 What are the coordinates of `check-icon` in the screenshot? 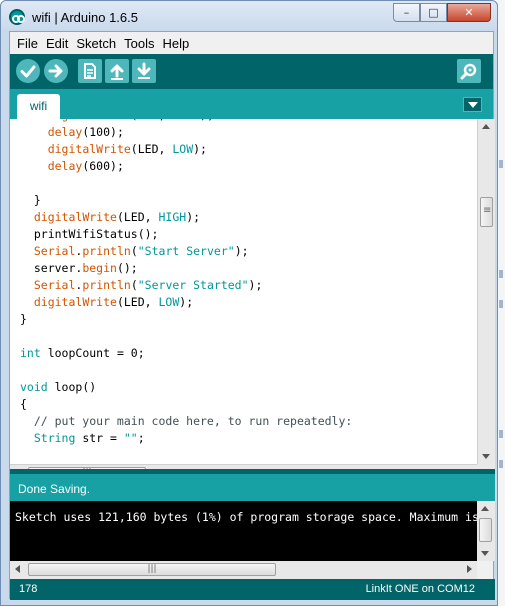 It's located at (28, 71).